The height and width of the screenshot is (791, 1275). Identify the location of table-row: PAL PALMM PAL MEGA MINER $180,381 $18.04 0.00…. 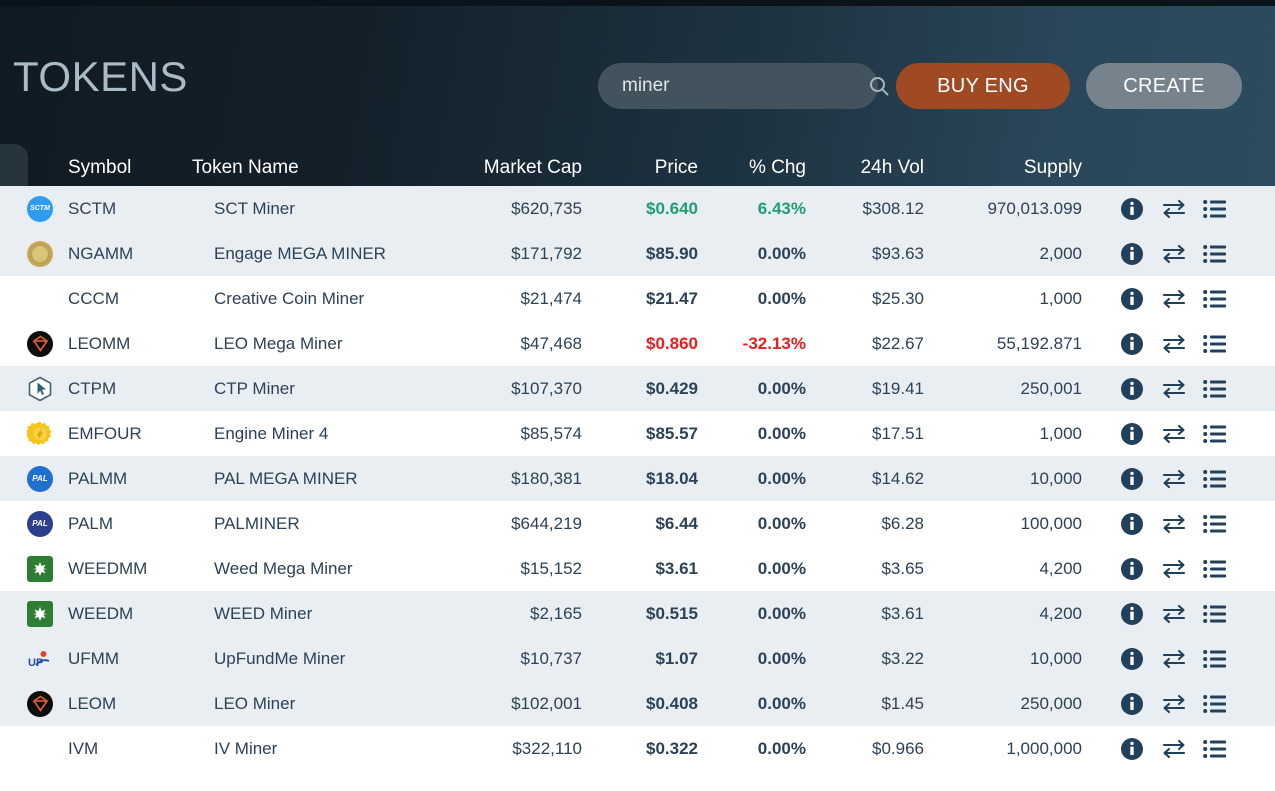
(637, 478).